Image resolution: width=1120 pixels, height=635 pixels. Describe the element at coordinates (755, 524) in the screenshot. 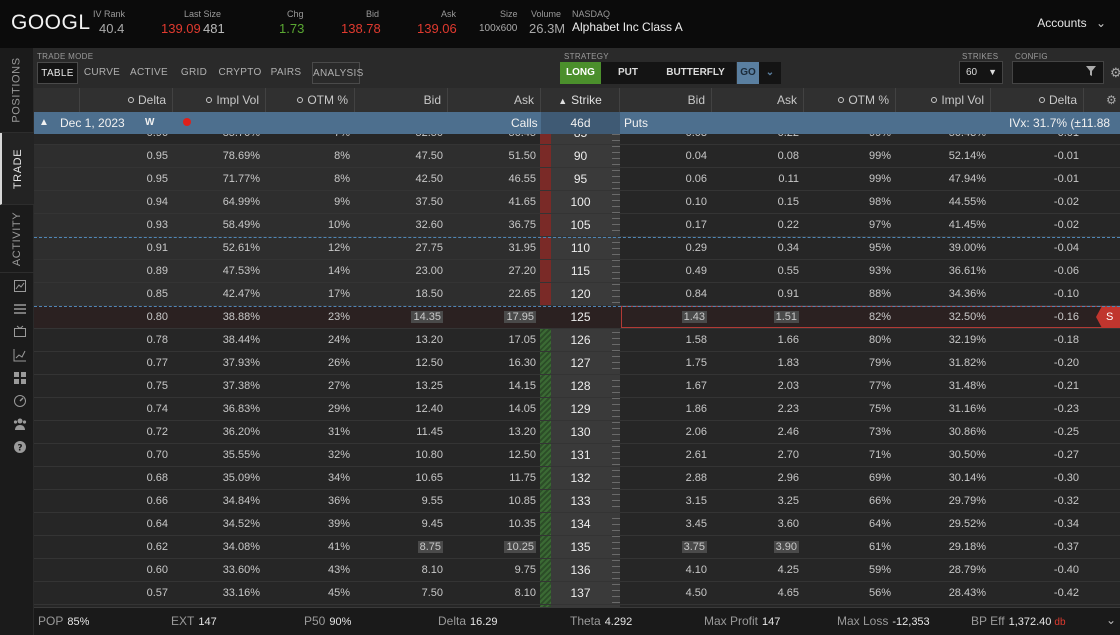

I see `put-ask: 3.60` at that location.